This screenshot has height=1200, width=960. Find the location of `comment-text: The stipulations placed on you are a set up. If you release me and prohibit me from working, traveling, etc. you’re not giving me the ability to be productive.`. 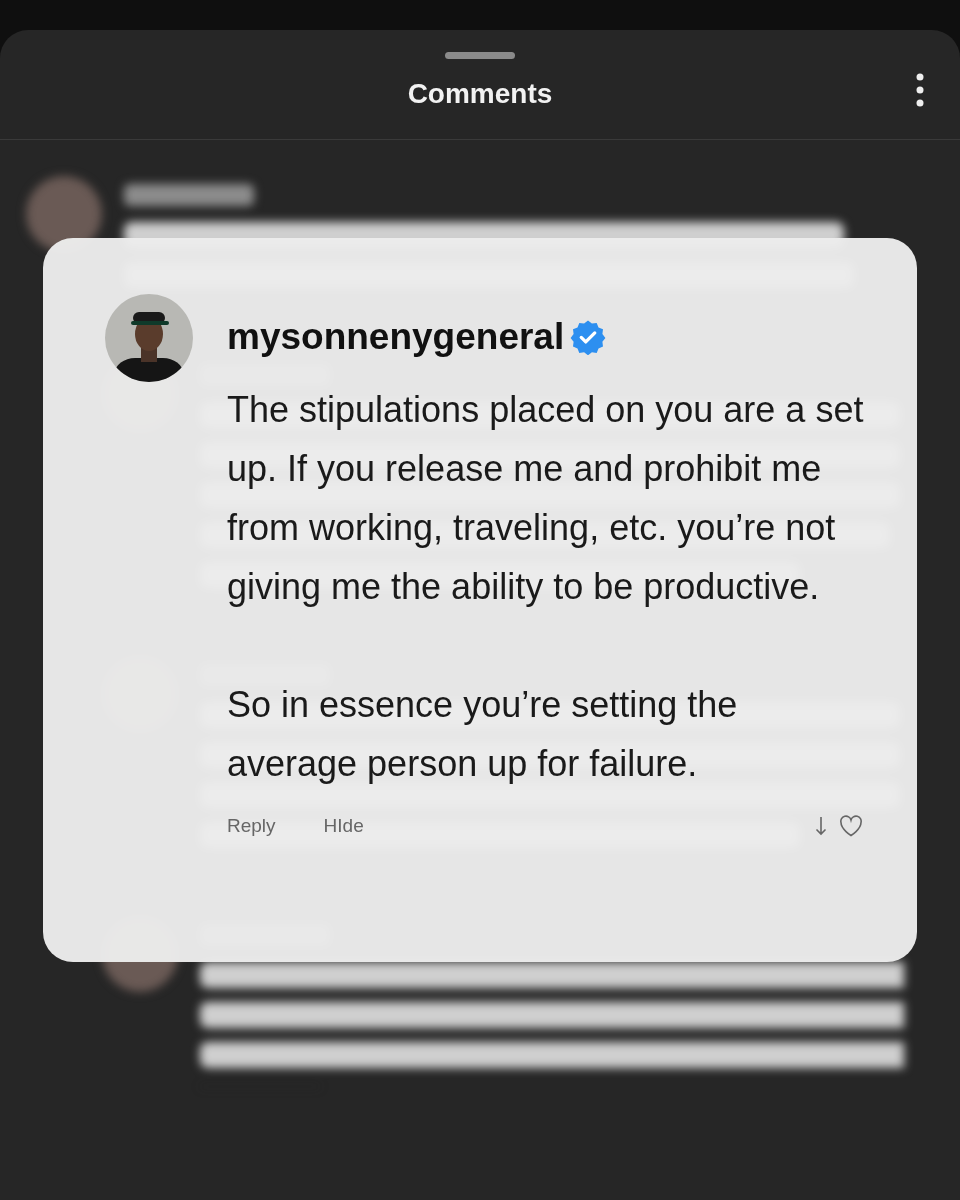

comment-text: The stipulations placed on you are a set up. If you release me and prohibit me from working, traveling, etc. you’re not giving me the ability to be productive. is located at coordinates (546, 498).